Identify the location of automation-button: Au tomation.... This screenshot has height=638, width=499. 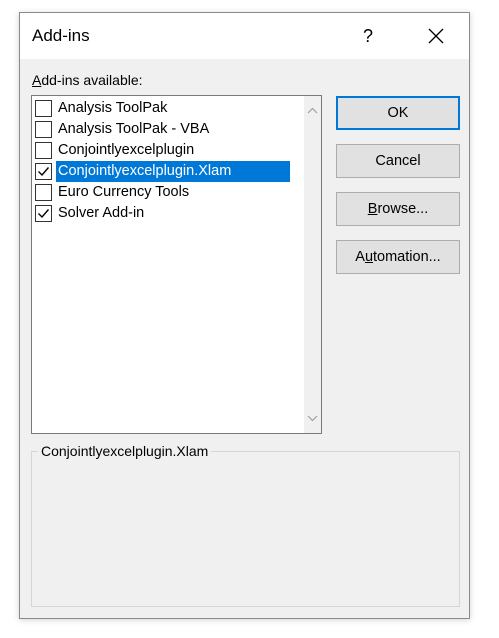
(398, 257).